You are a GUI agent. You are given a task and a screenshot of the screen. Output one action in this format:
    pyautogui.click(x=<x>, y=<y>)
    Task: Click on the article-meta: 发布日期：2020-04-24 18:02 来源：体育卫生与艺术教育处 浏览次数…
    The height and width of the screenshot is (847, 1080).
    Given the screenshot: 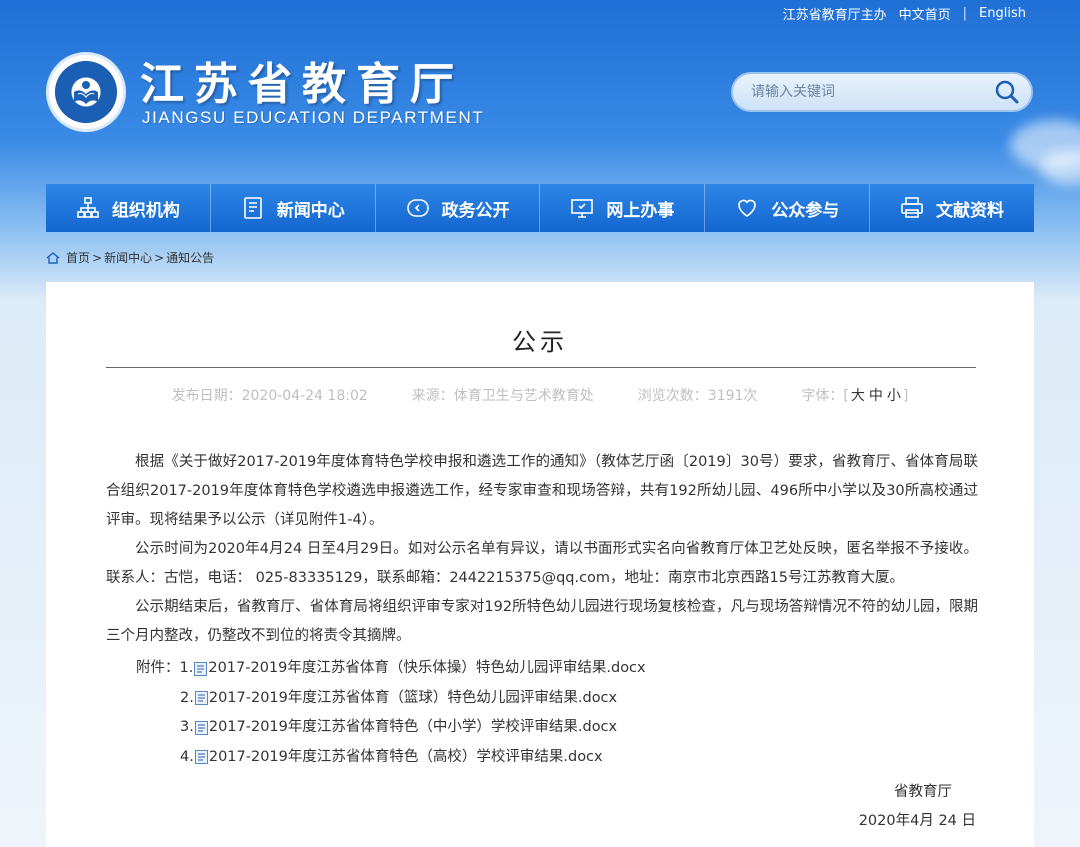 What is the action you would take?
    pyautogui.click(x=540, y=395)
    